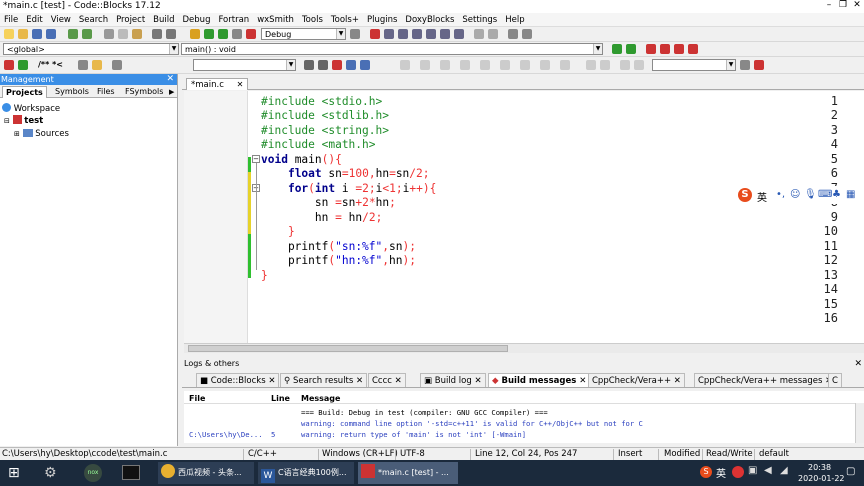 This screenshot has height=486, width=864. Describe the element at coordinates (320, 398) in the screenshot. I see `column-message: Message` at that location.